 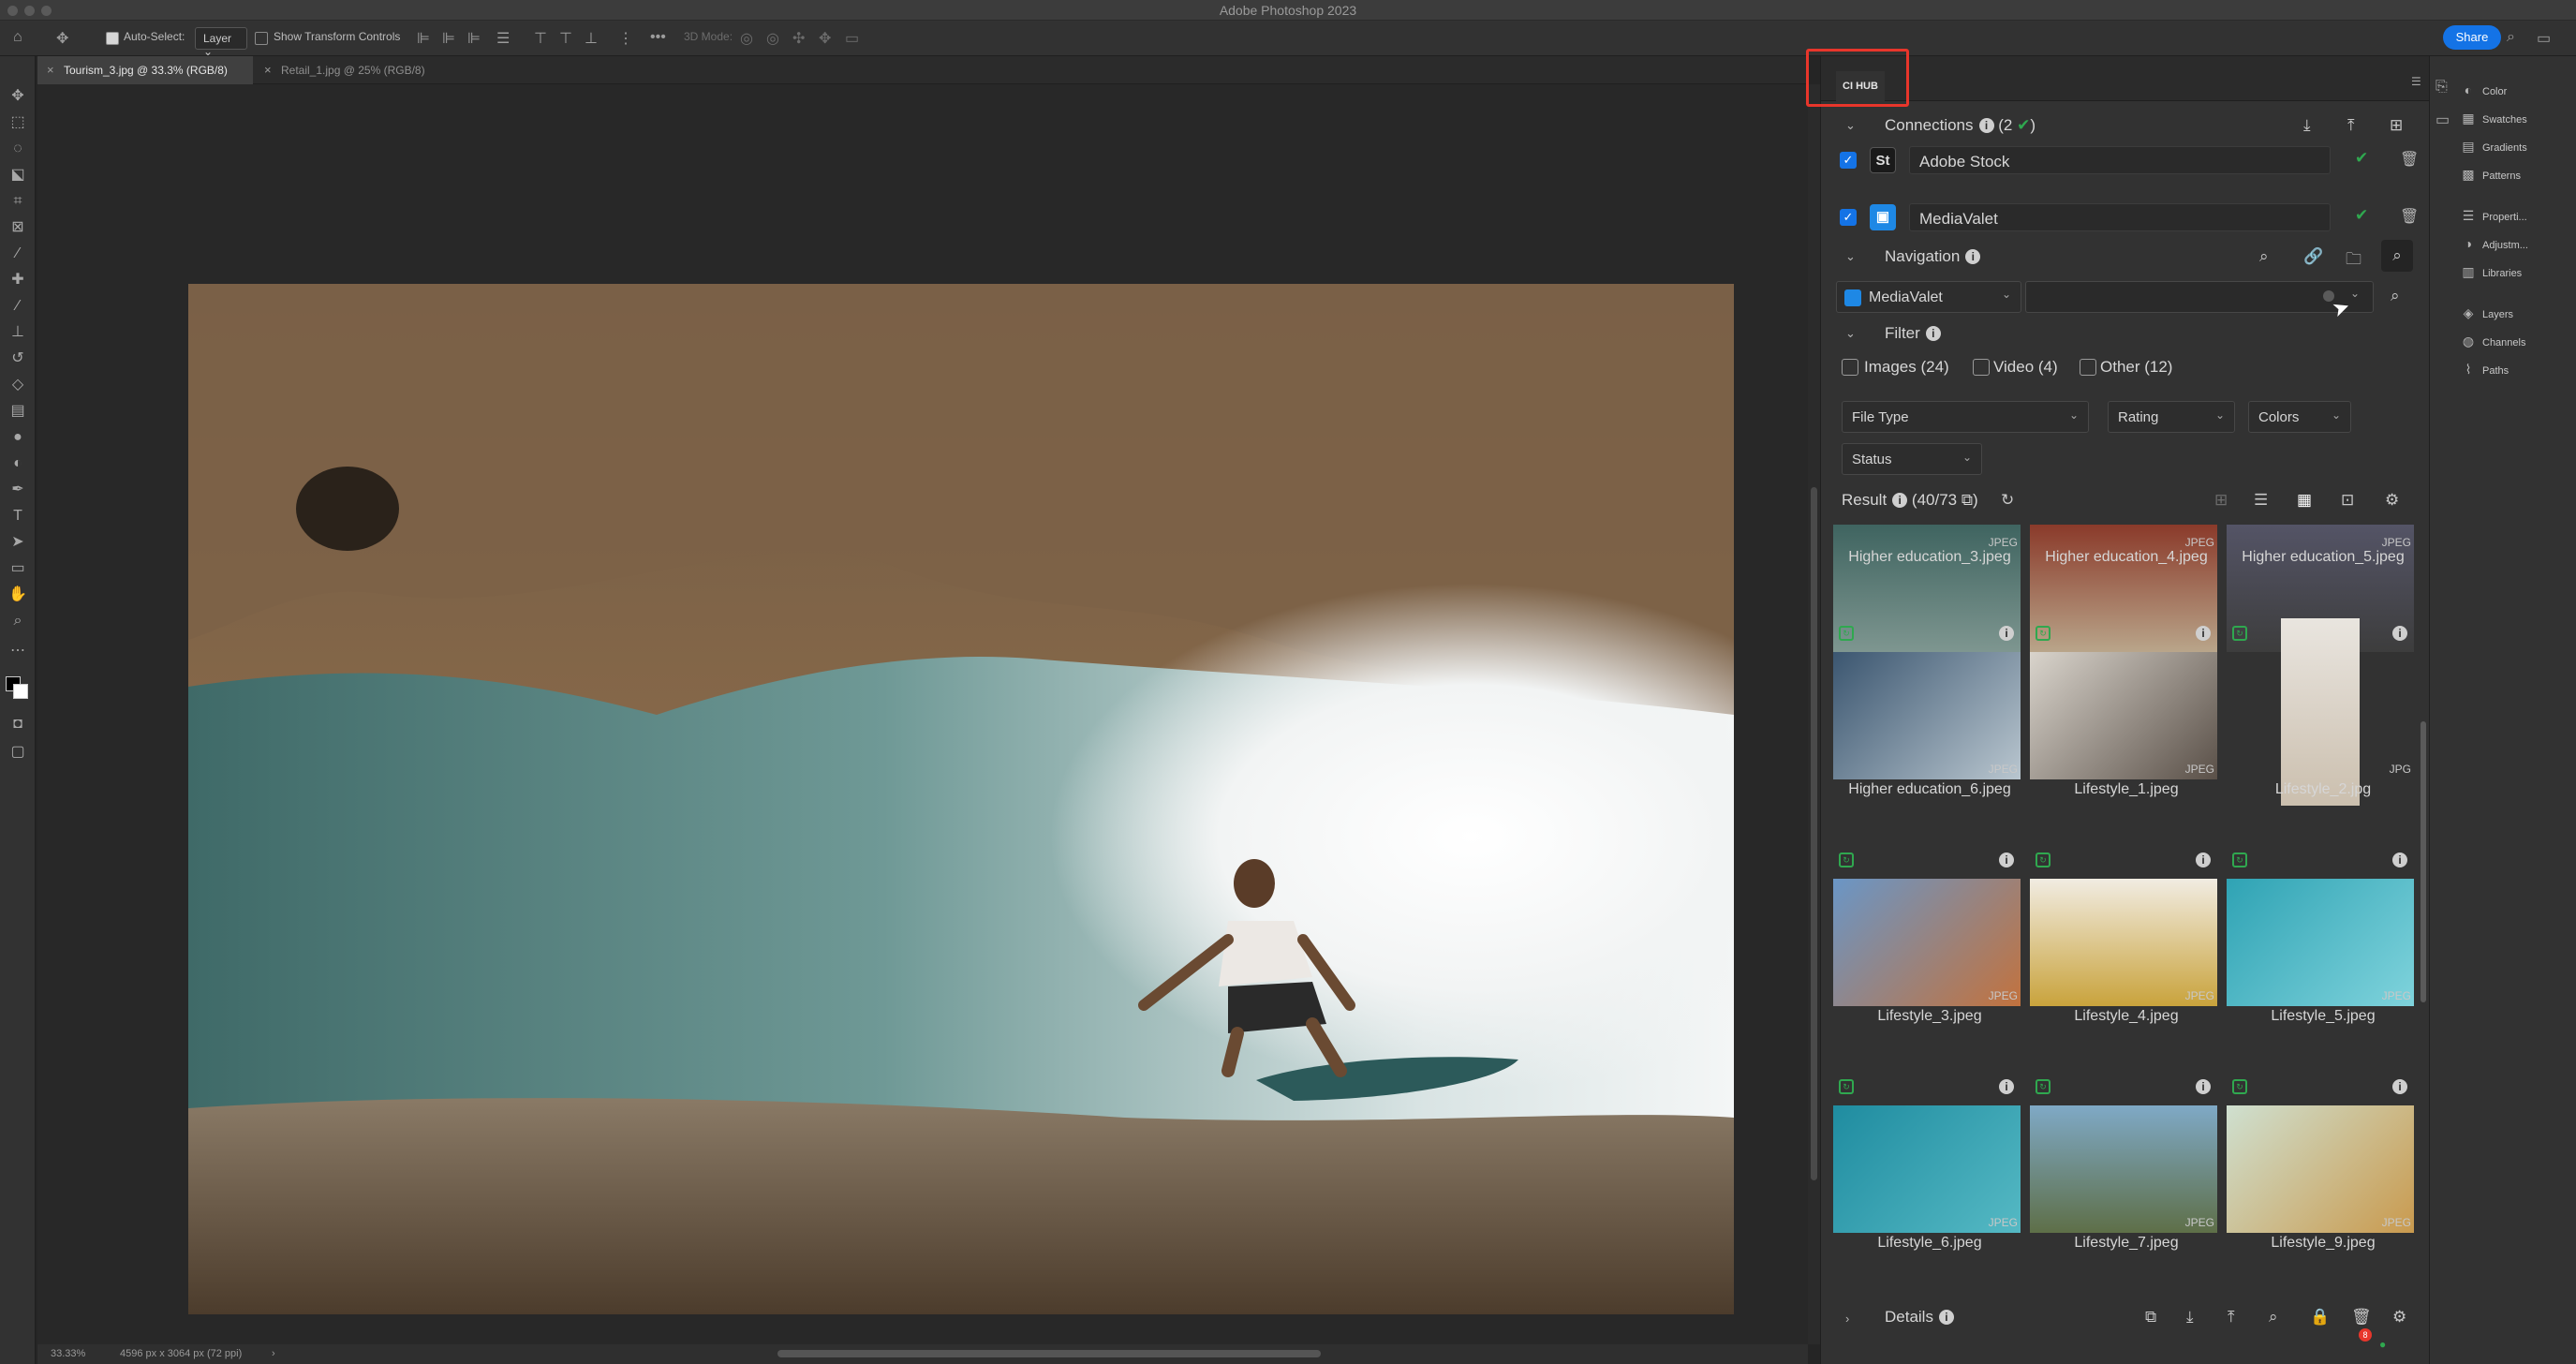 What do you see at coordinates (1049, 1353) in the screenshot?
I see `horizontal-scrollbar` at bounding box center [1049, 1353].